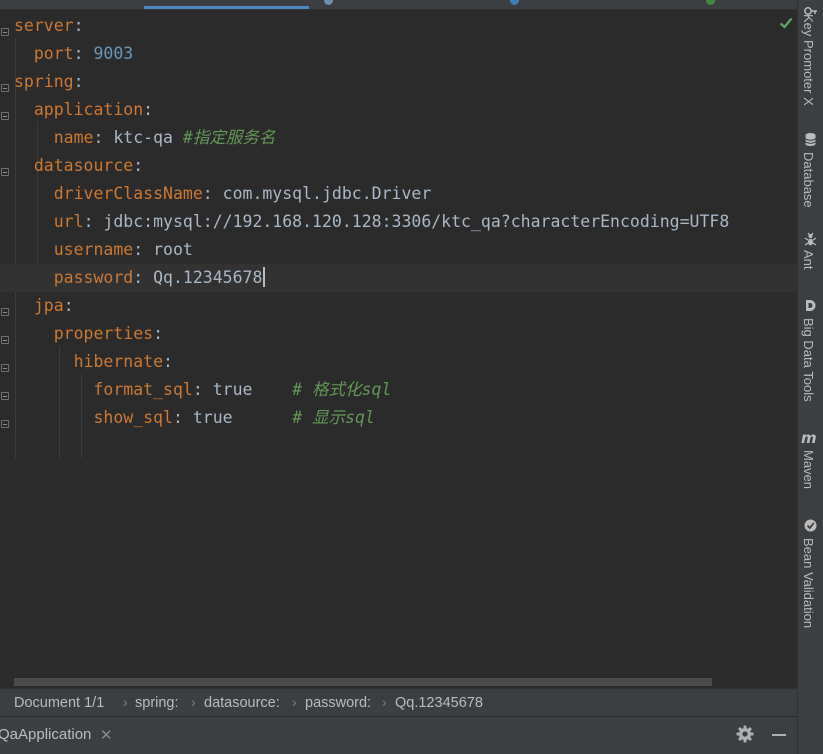  What do you see at coordinates (808, 470) in the screenshot?
I see `tool-label: Maven` at bounding box center [808, 470].